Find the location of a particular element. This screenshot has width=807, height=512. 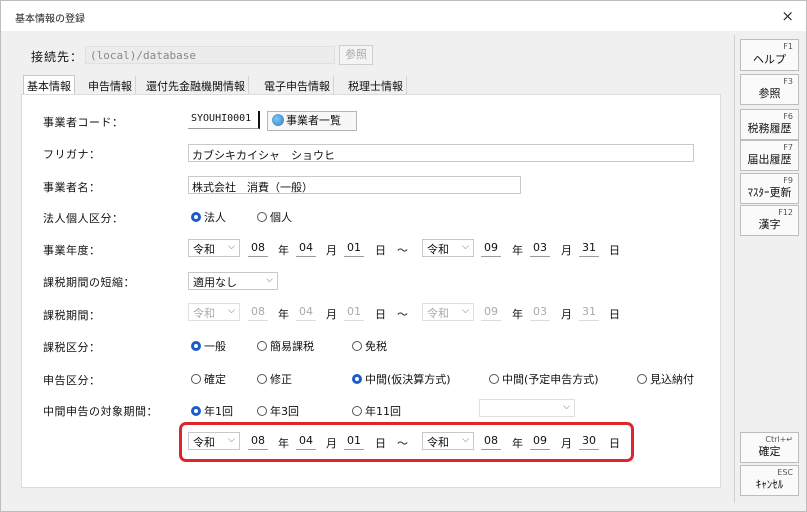

tax-class-label: 課税区分： is located at coordinates (72, 347).